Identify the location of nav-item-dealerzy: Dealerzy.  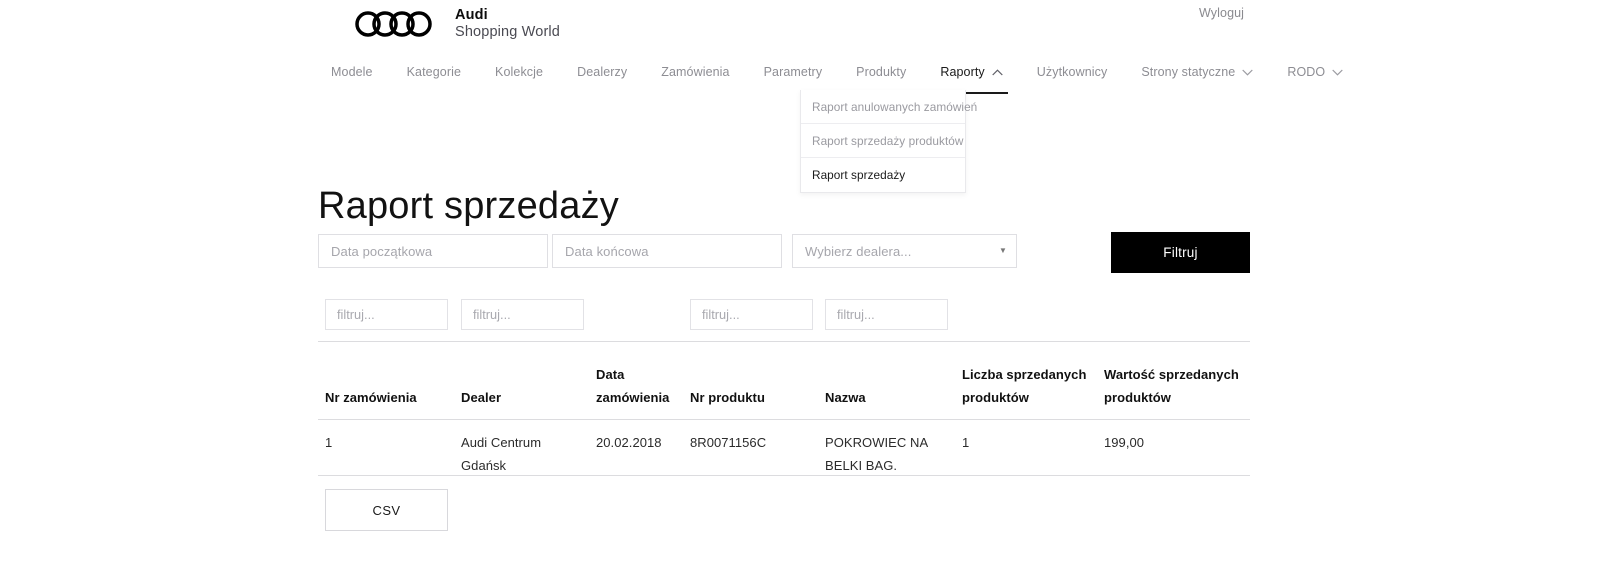
(602, 72).